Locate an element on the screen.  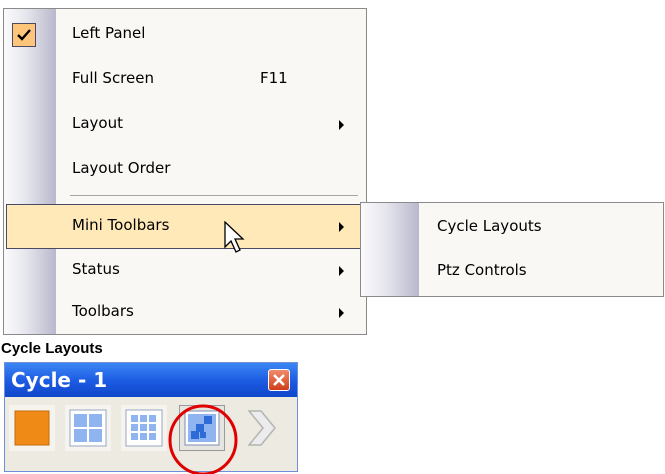
menu-separator is located at coordinates (214, 195).